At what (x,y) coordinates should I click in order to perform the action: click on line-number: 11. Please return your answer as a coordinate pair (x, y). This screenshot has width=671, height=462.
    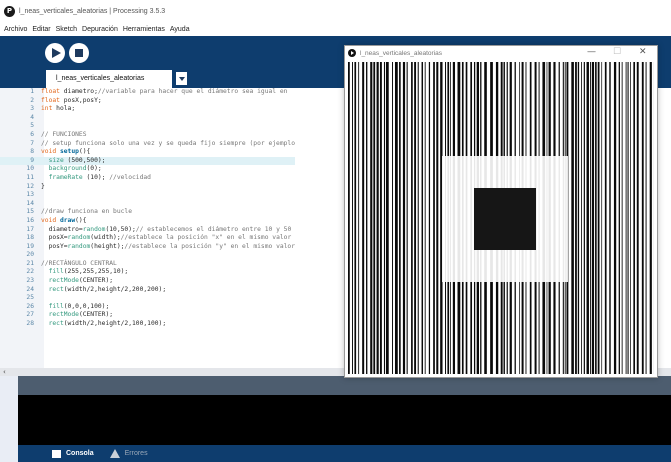
    Looking at the image, I should click on (30, 177).